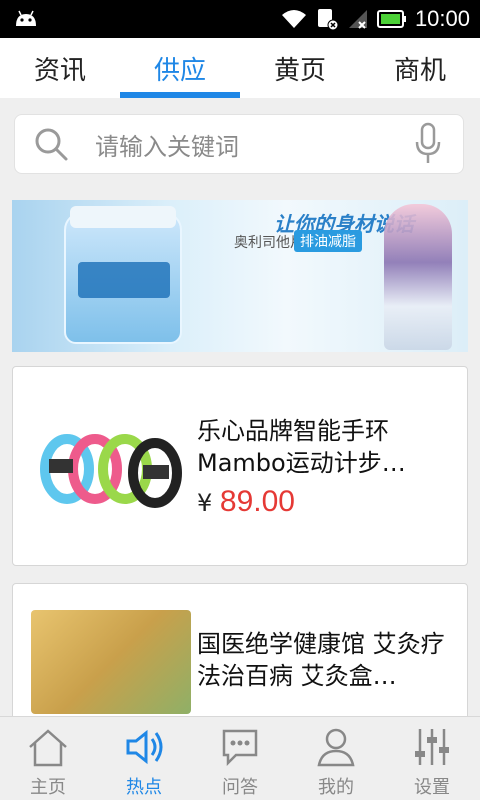 This screenshot has width=480, height=800. I want to click on banner-tagline: 排油减脂, so click(328, 241).